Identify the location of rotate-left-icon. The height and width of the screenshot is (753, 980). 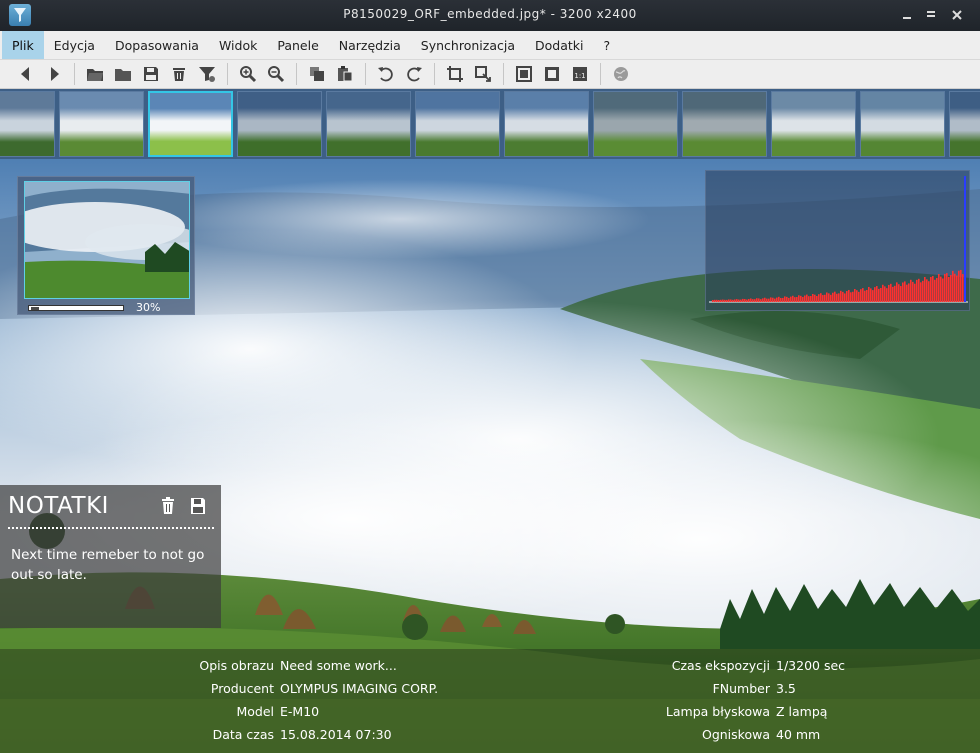
(385, 74).